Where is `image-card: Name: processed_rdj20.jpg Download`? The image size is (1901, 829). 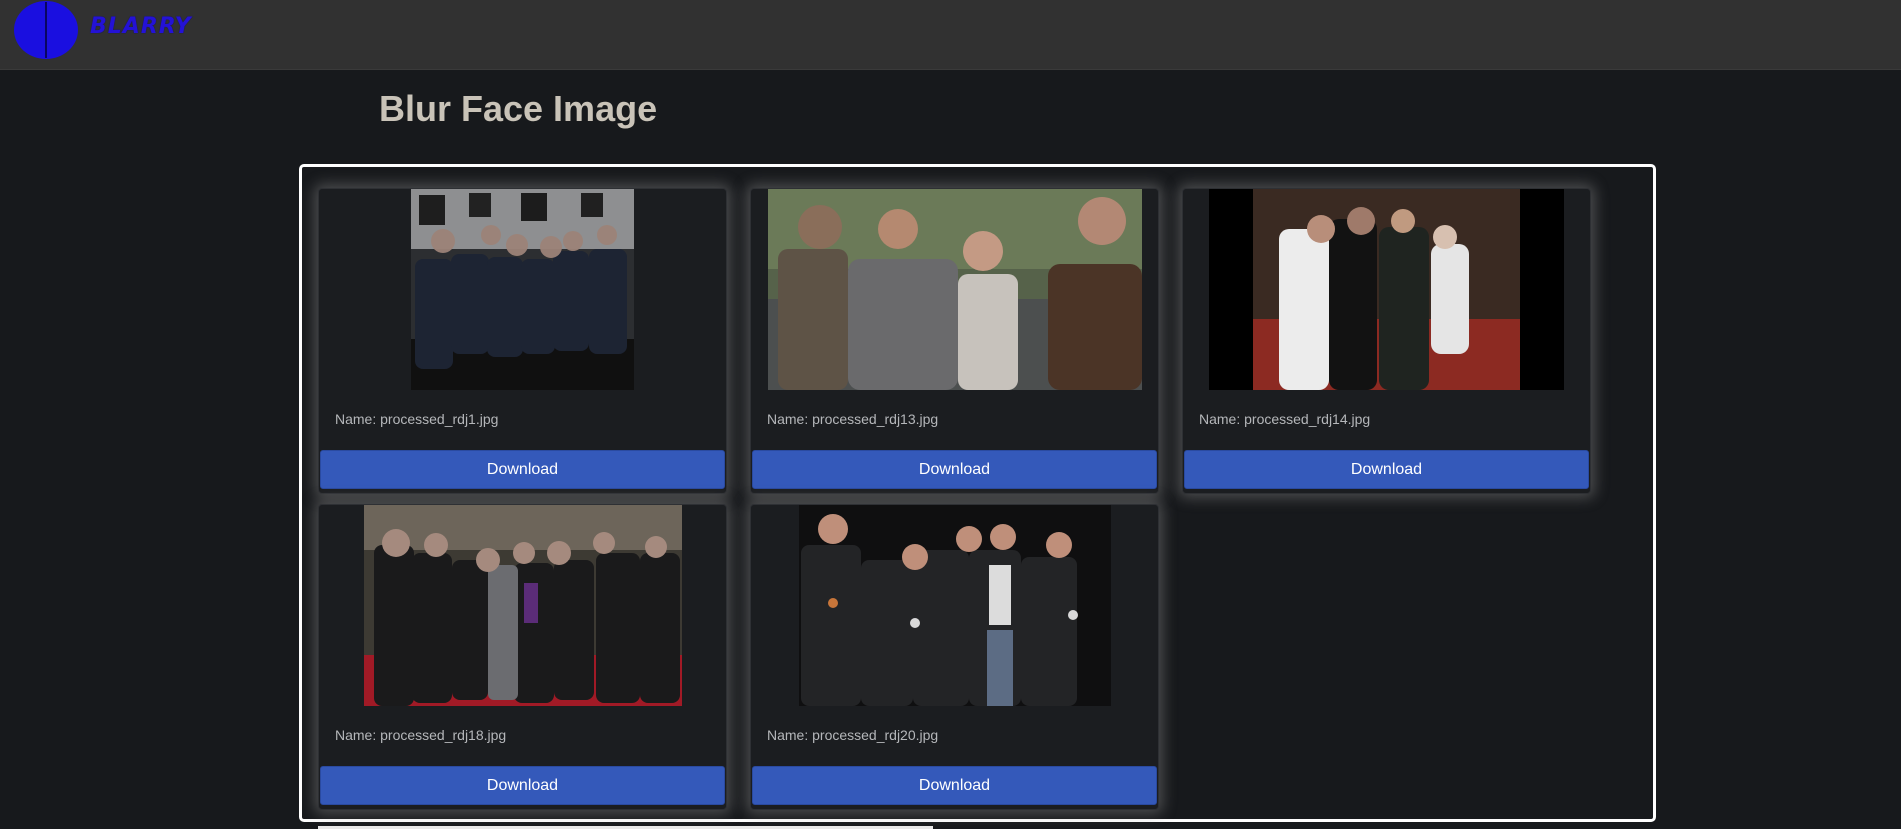
image-card: Name: processed_rdj20.jpg Download is located at coordinates (954, 657).